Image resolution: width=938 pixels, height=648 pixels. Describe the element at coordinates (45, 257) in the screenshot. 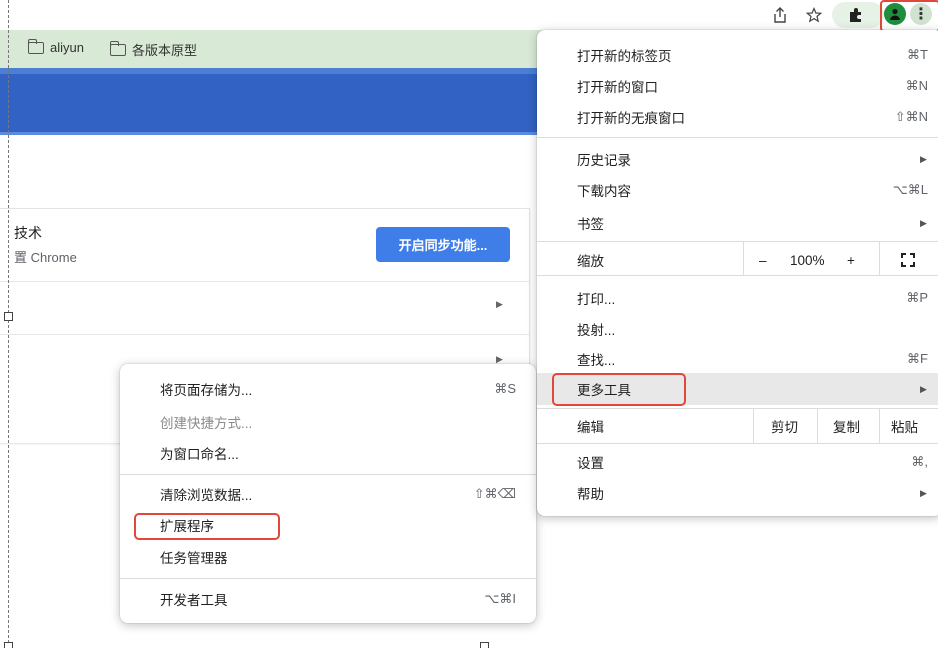

I see `card-subtitle: 置 Chrome` at that location.